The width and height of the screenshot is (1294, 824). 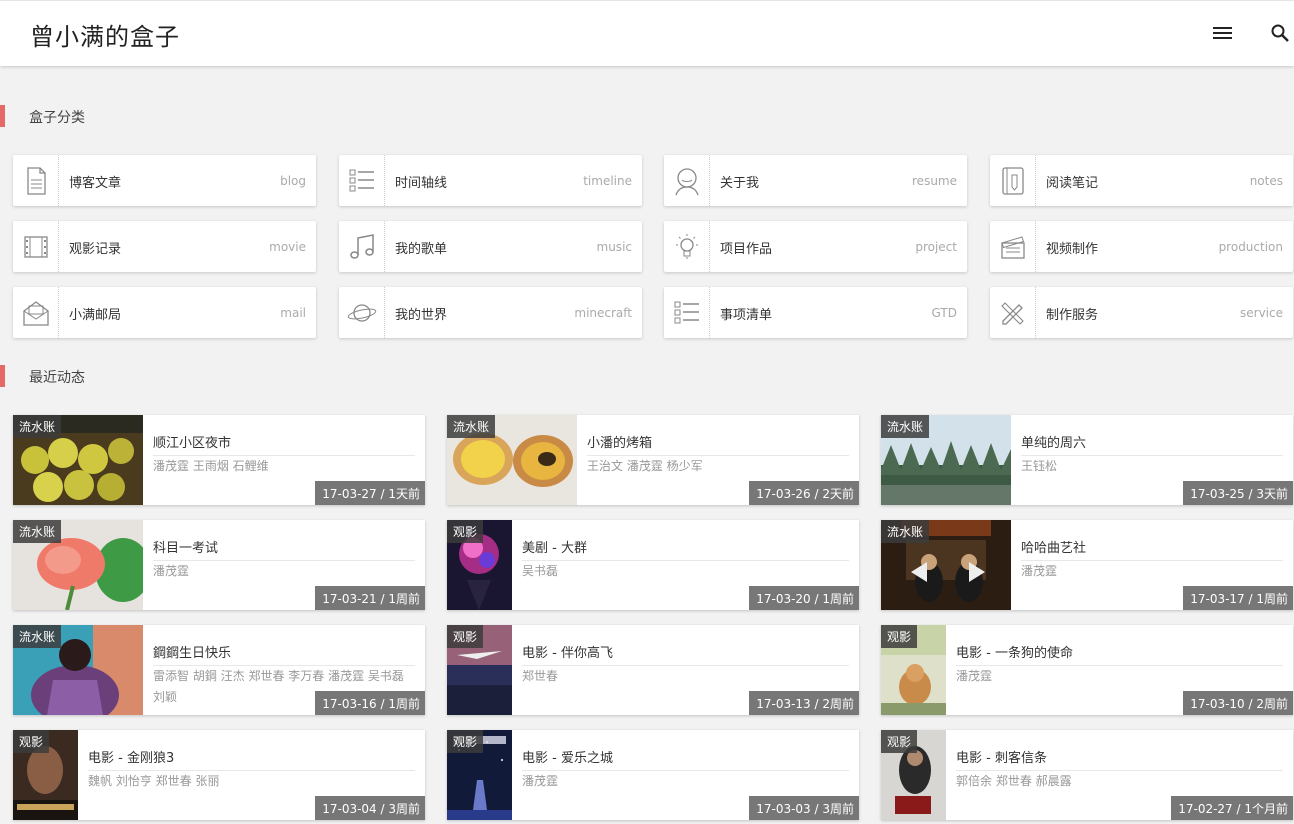 I want to click on feed-card: 流水账 科目一考试 潘茂霆 17-03-21 / 1周前, so click(x=219, y=565).